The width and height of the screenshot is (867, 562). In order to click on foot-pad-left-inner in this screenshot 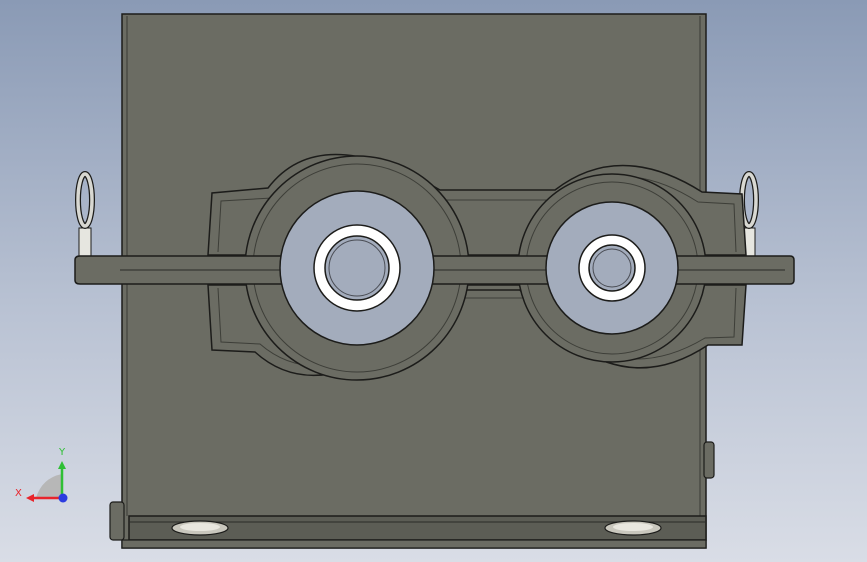, I will do `click(200, 527)`.